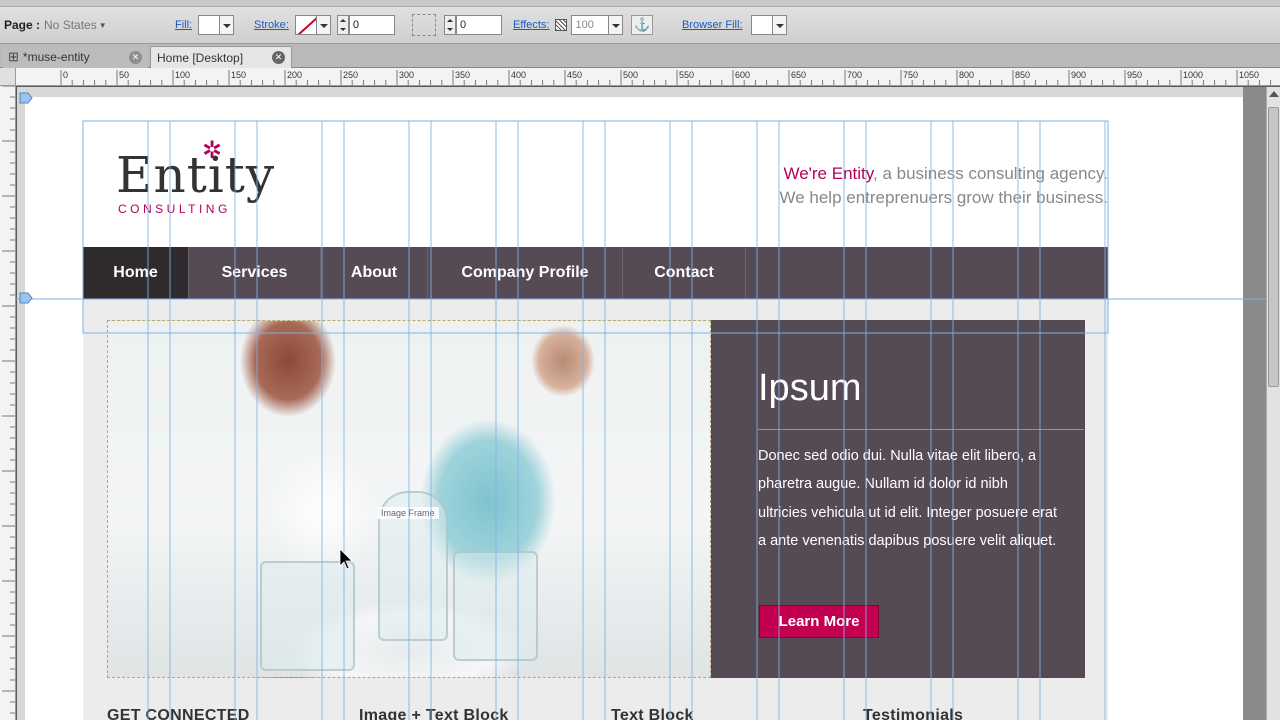  I want to click on logo-subtitle: CONSULTING, so click(174, 209).